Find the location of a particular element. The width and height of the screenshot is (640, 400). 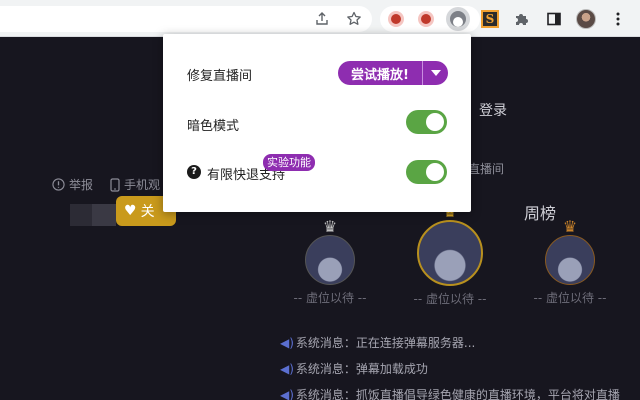

dark-mode-label: 暗色模式 is located at coordinates (213, 126).